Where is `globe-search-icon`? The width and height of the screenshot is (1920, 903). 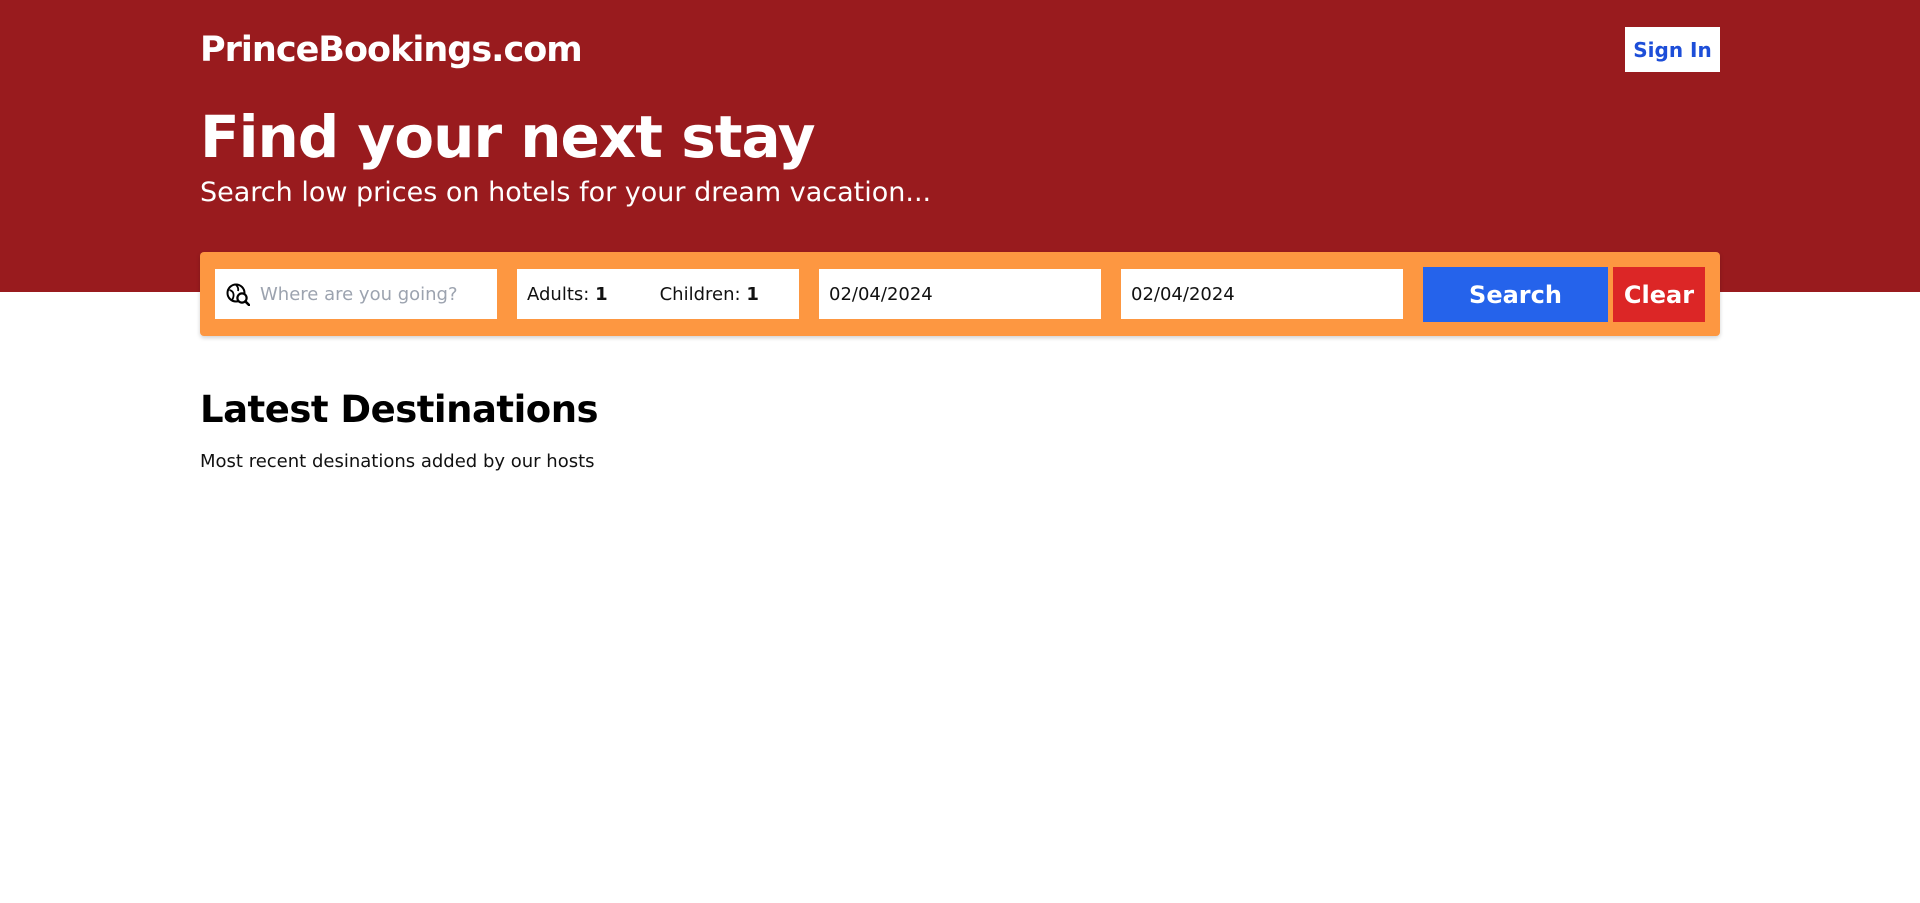
globe-search-icon is located at coordinates (238, 294).